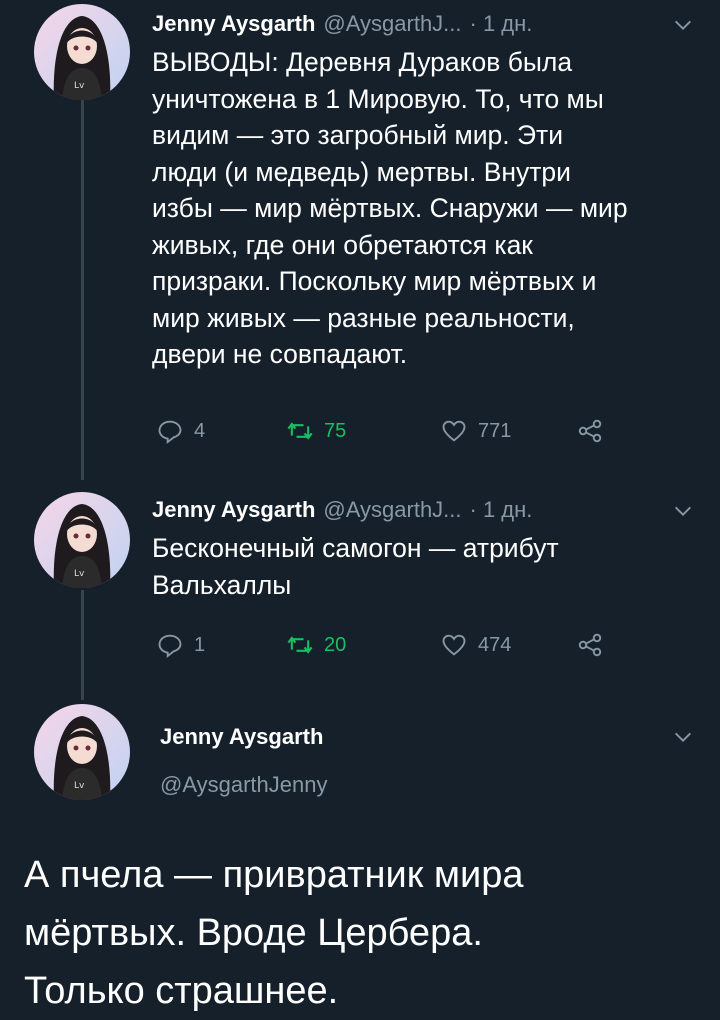 Image resolution: width=720 pixels, height=1020 pixels. What do you see at coordinates (475, 431) in the screenshot?
I see `like-button: 771` at bounding box center [475, 431].